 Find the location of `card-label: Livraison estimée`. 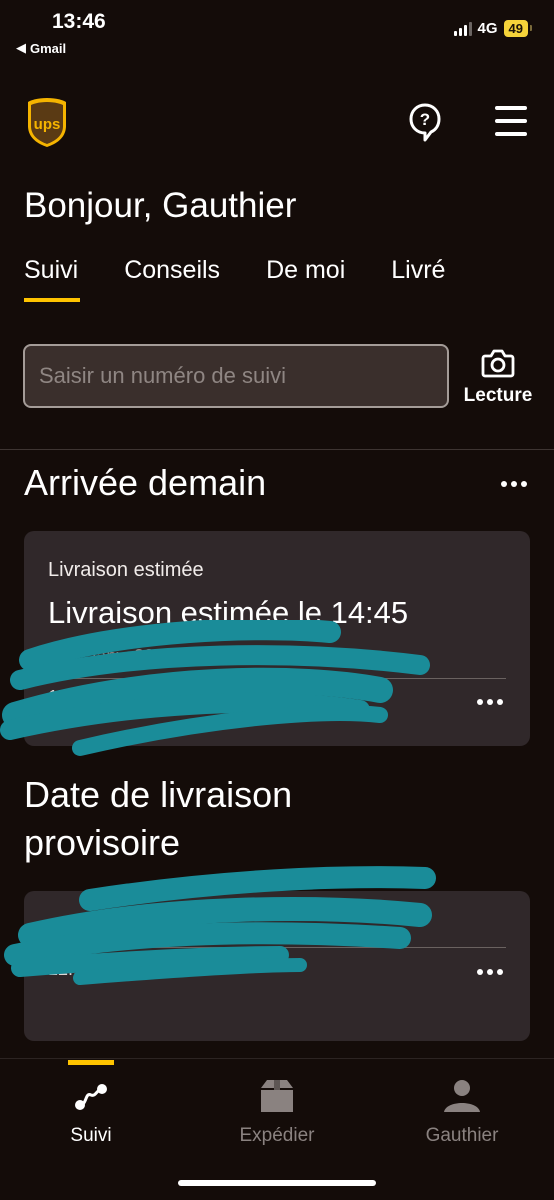

card-label: Livraison estimée is located at coordinates (126, 570).